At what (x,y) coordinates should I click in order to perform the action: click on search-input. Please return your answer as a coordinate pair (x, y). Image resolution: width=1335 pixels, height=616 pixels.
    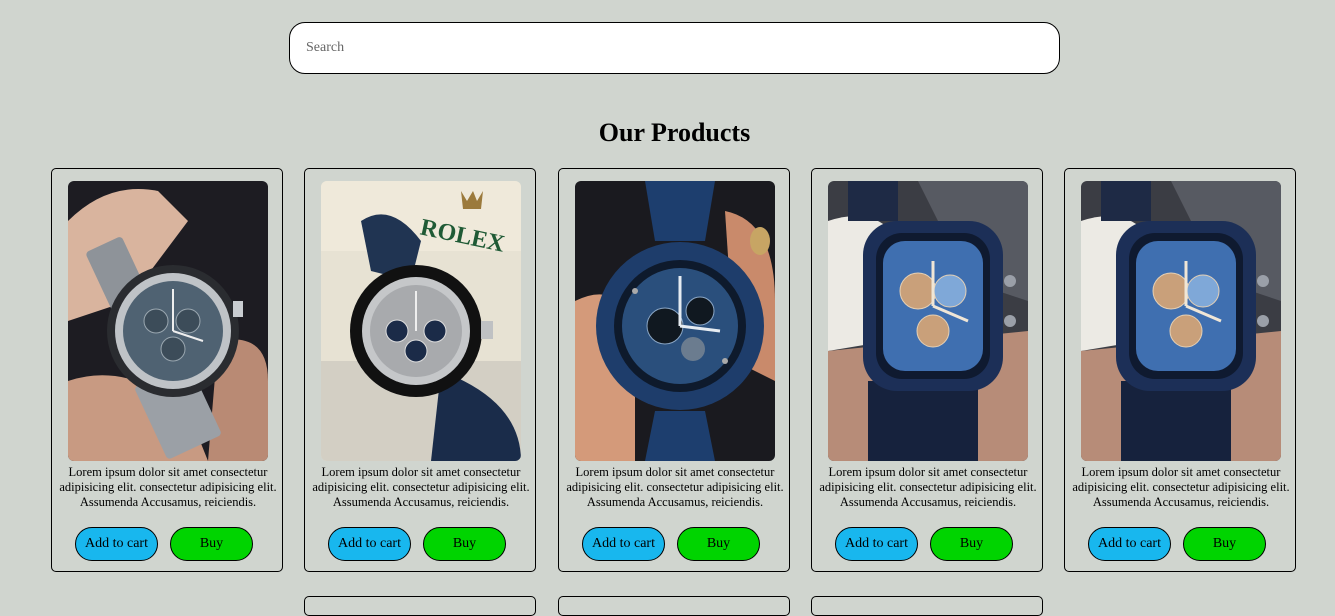
    Looking at the image, I should click on (674, 48).